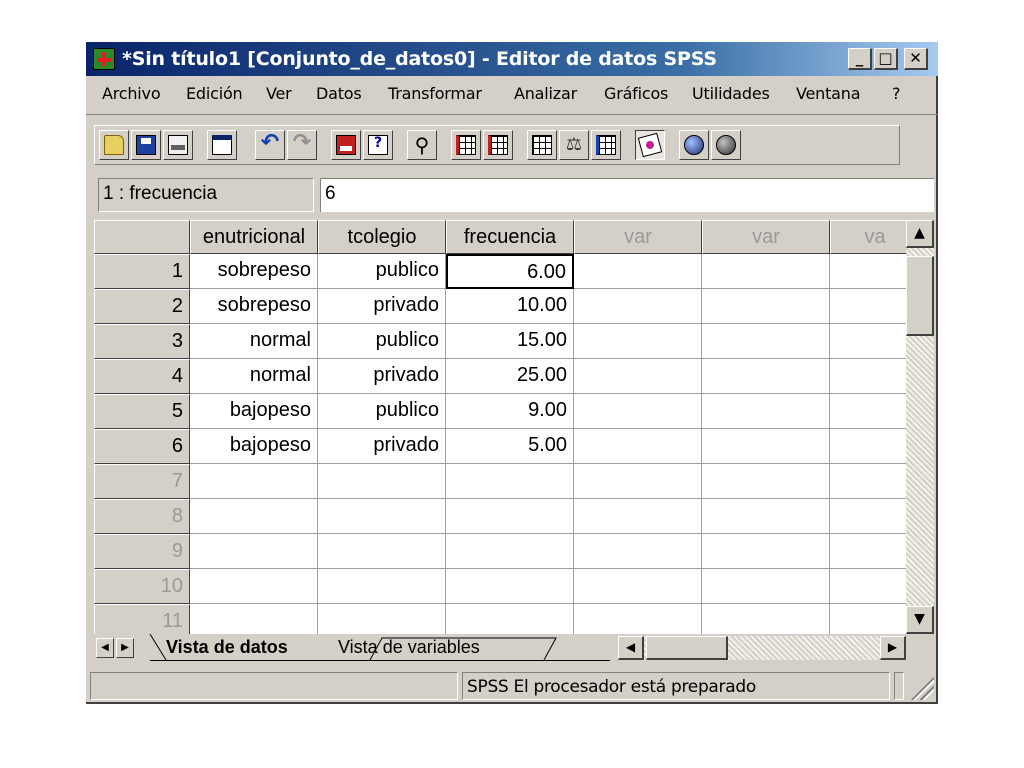  Describe the element at coordinates (142, 619) in the screenshot. I see `row-header: 11` at that location.